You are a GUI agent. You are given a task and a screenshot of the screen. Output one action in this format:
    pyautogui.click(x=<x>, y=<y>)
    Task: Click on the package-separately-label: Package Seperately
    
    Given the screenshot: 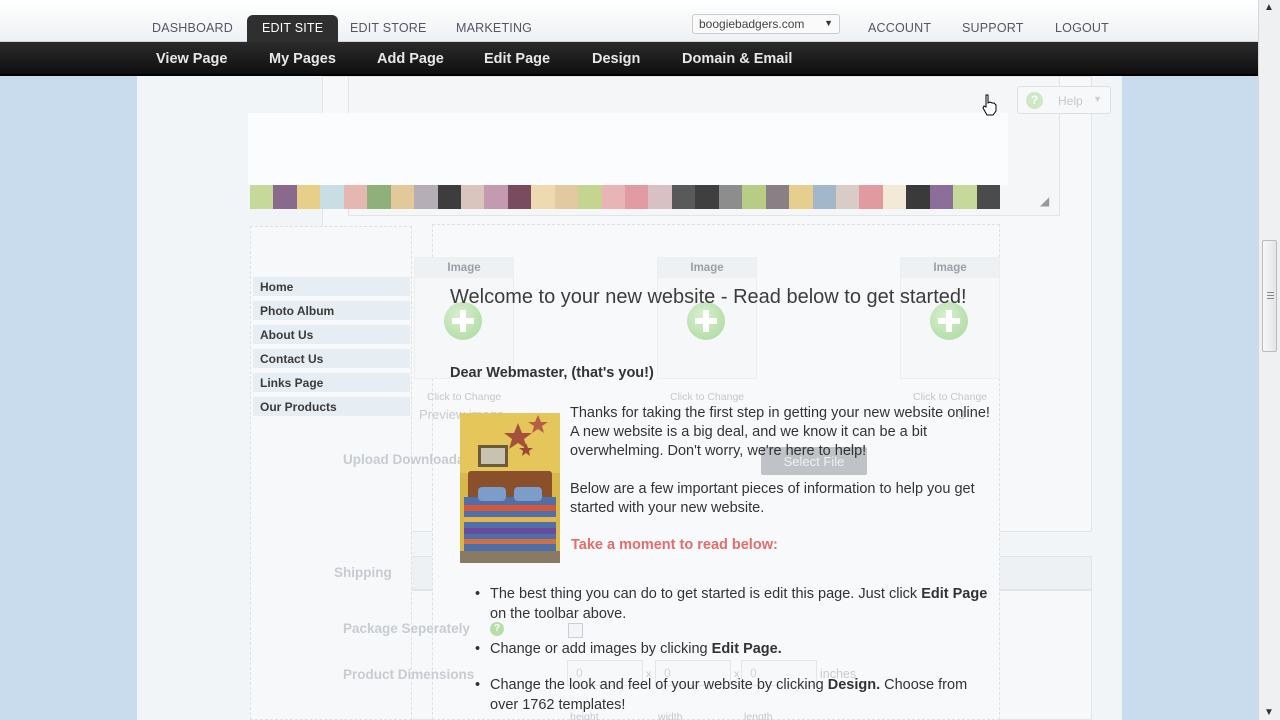 What is the action you would take?
    pyautogui.click(x=406, y=628)
    